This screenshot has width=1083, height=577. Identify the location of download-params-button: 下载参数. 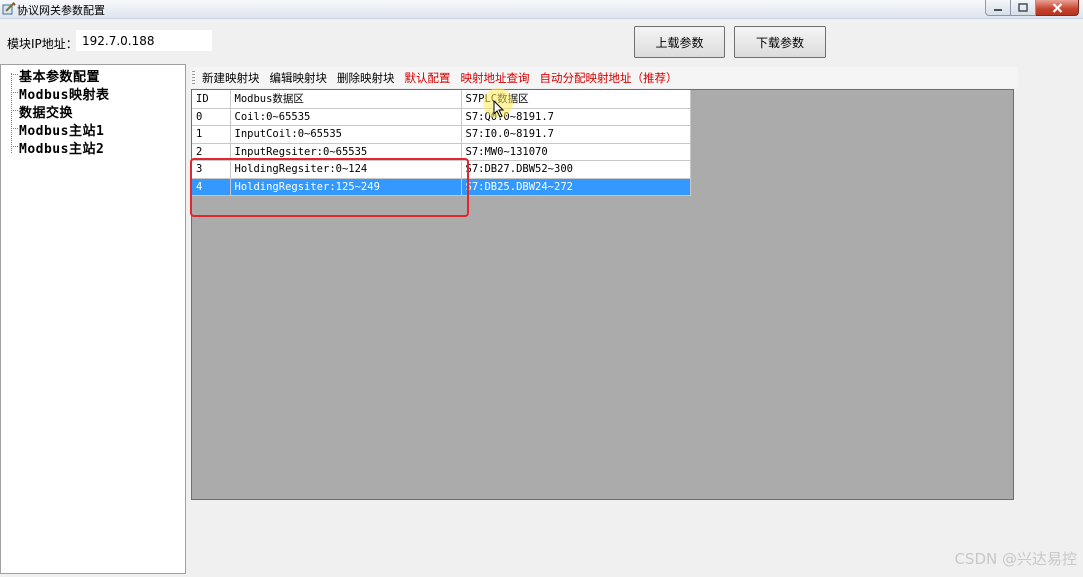
(780, 42).